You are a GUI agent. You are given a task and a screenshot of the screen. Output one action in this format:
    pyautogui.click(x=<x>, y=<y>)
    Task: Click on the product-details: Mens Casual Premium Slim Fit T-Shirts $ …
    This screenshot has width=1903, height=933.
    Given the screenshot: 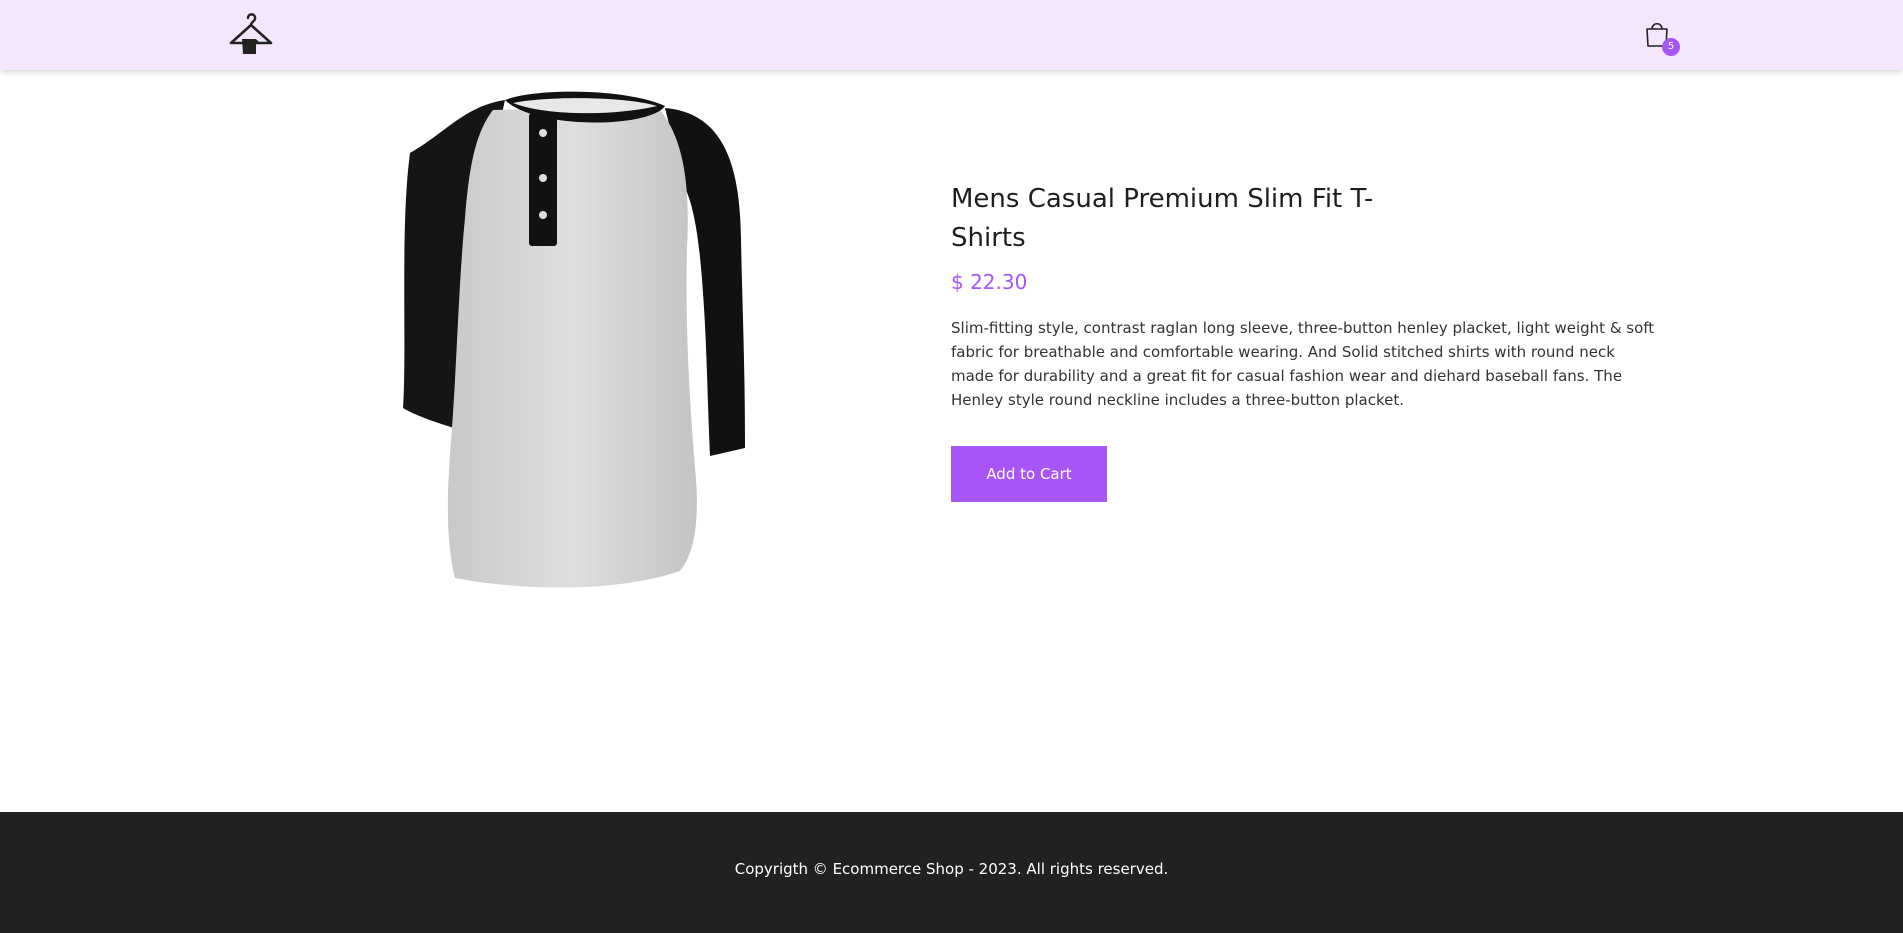 What is the action you would take?
    pyautogui.click(x=1306, y=341)
    